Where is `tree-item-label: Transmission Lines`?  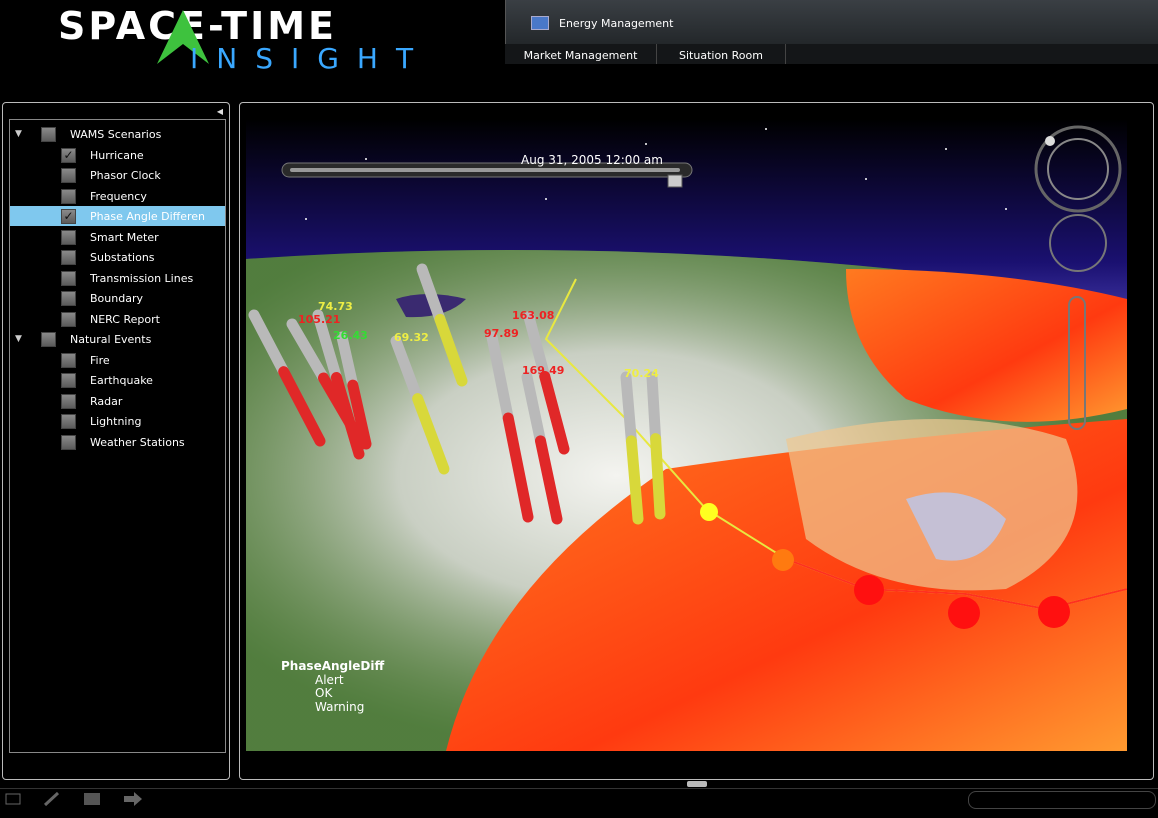
tree-item-label: Transmission Lines is located at coordinates (142, 278).